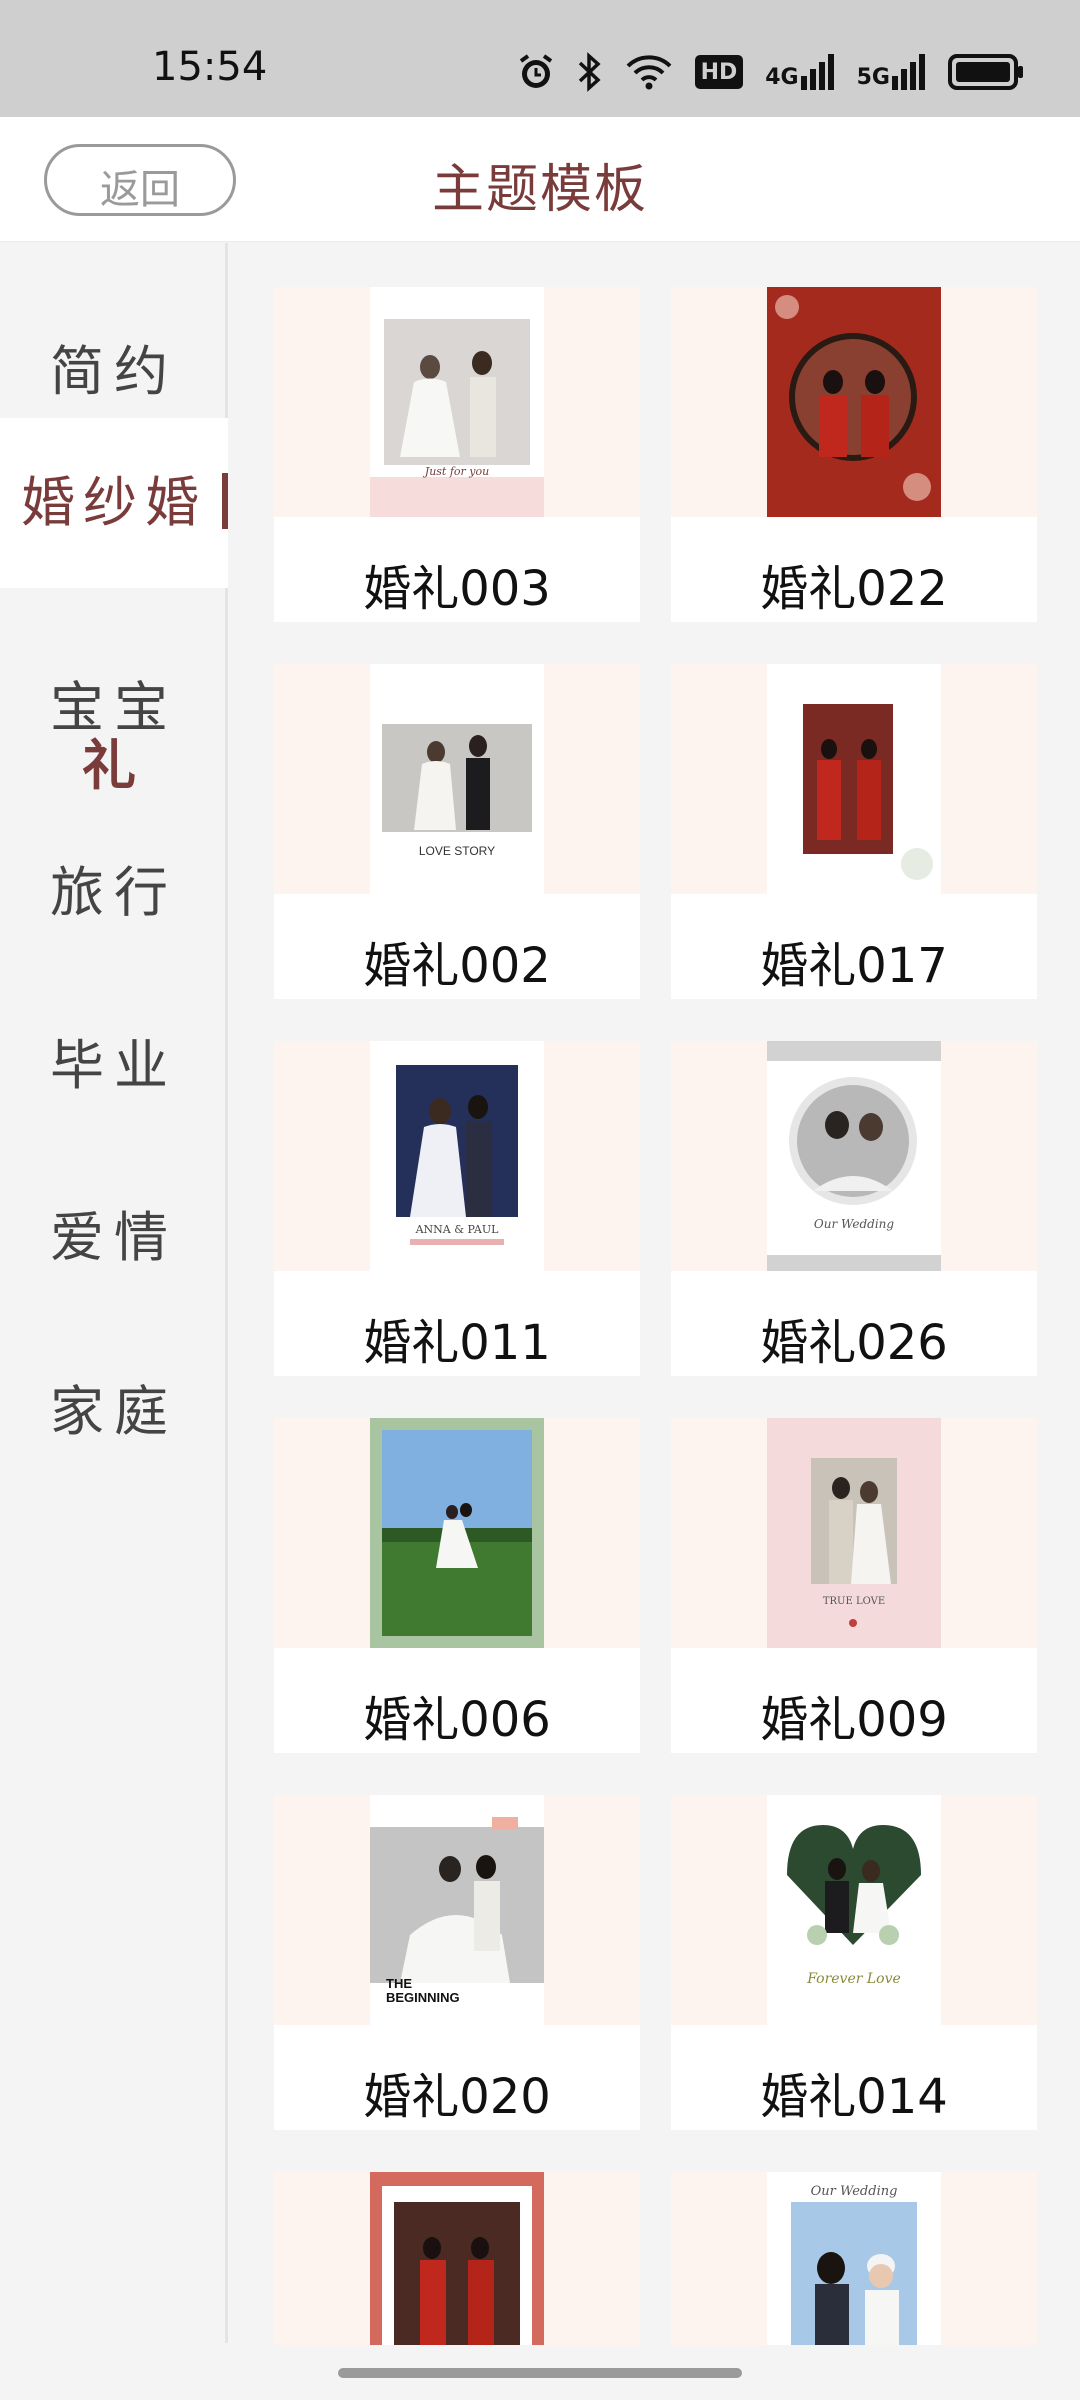  I want to click on category-baby: 宝宝 礼, so click(114, 737).